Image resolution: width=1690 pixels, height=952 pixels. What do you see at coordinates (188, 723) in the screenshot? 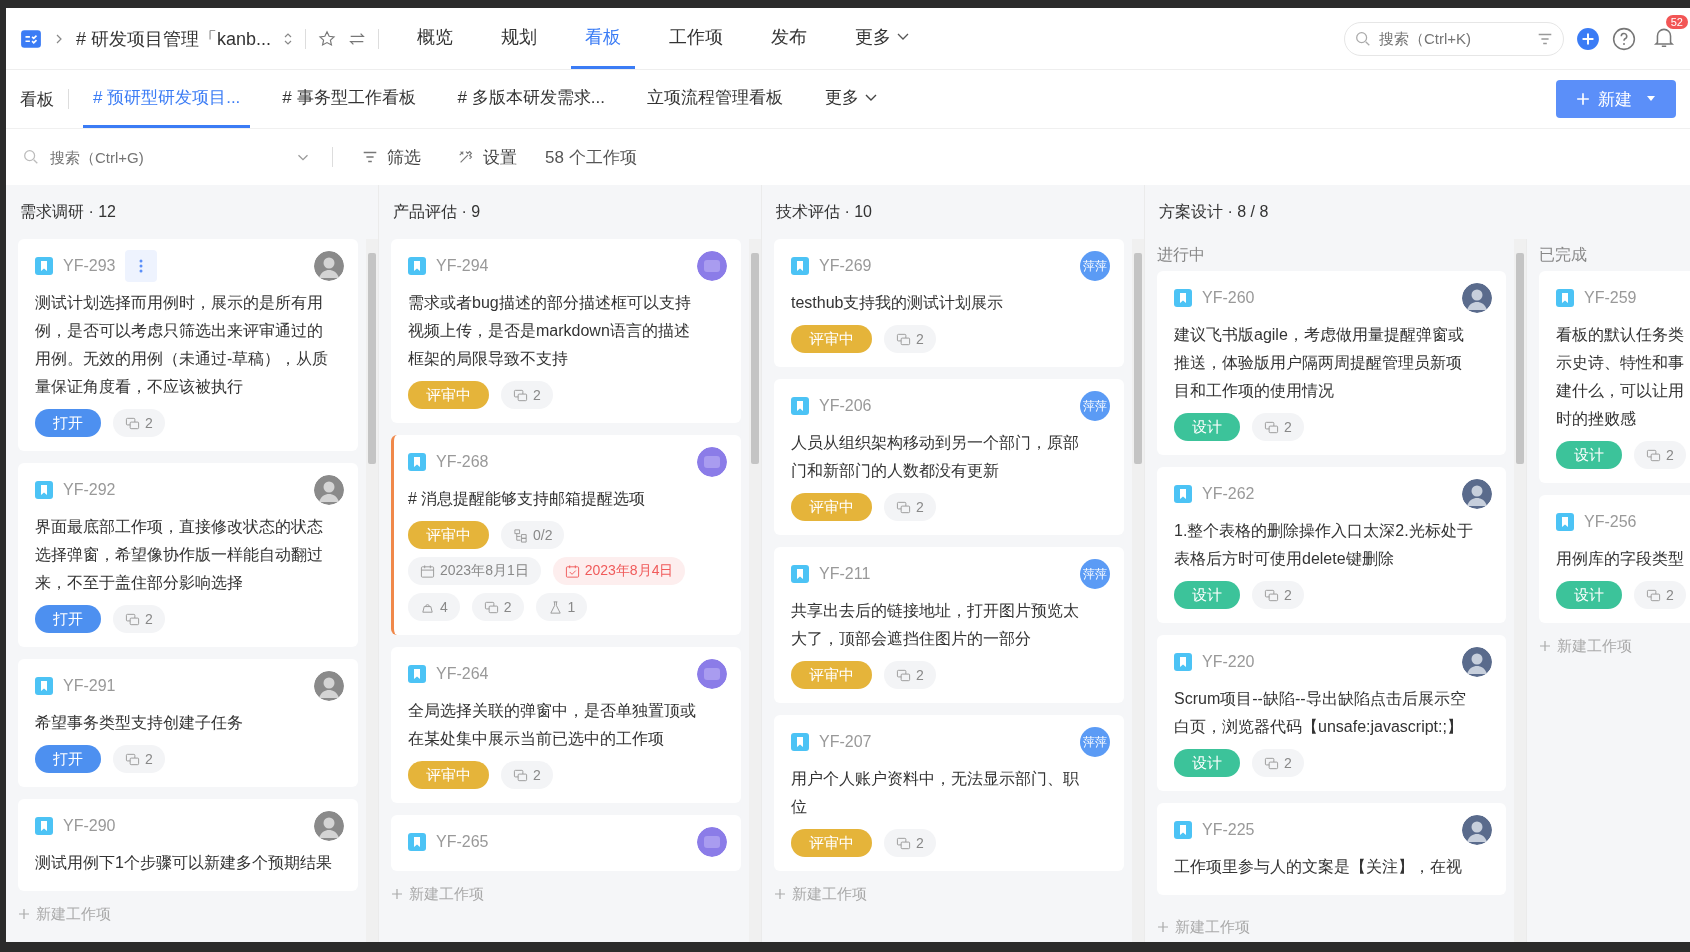
I see `task-card: YF-291 希望事务类型支持创建子任务 打开 2` at bounding box center [188, 723].